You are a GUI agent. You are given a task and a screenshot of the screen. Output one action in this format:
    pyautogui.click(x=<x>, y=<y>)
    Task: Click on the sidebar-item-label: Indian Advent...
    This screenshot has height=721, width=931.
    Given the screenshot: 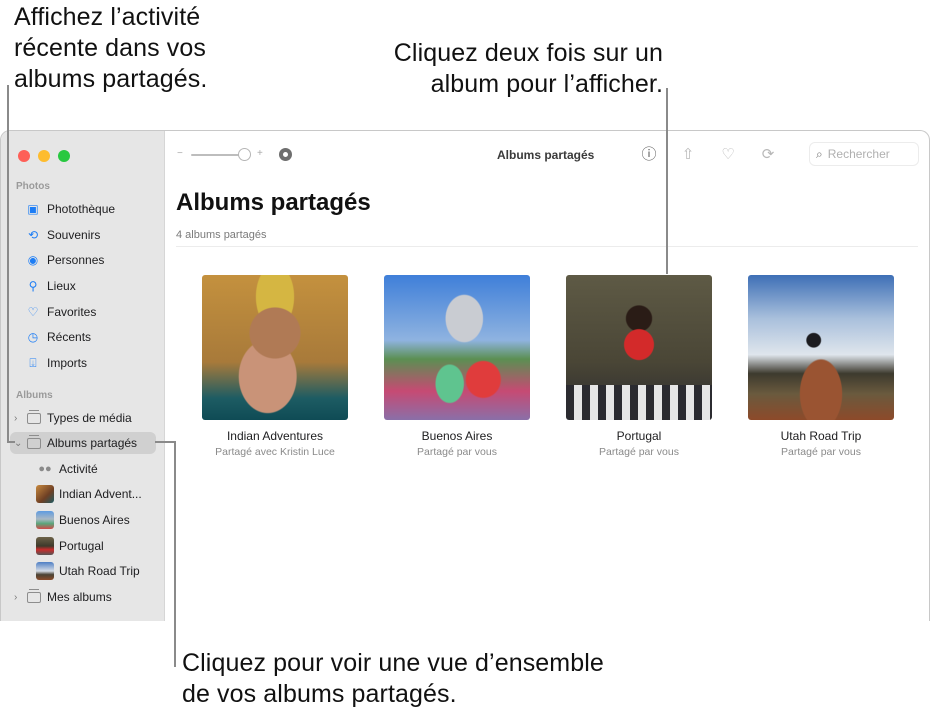 What is the action you would take?
    pyautogui.click(x=100, y=494)
    